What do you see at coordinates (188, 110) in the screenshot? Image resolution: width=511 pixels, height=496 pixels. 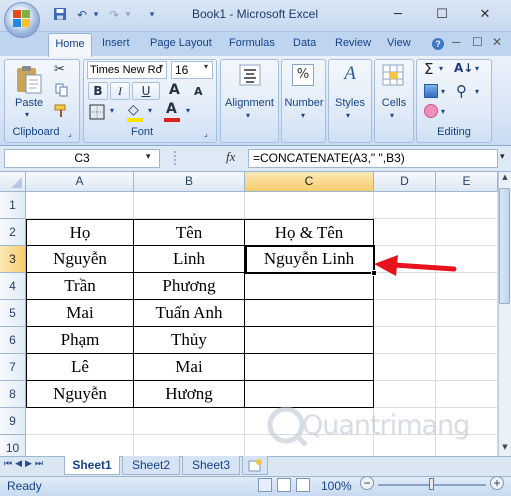 I see `font-color-dropdown-icon: ▾` at bounding box center [188, 110].